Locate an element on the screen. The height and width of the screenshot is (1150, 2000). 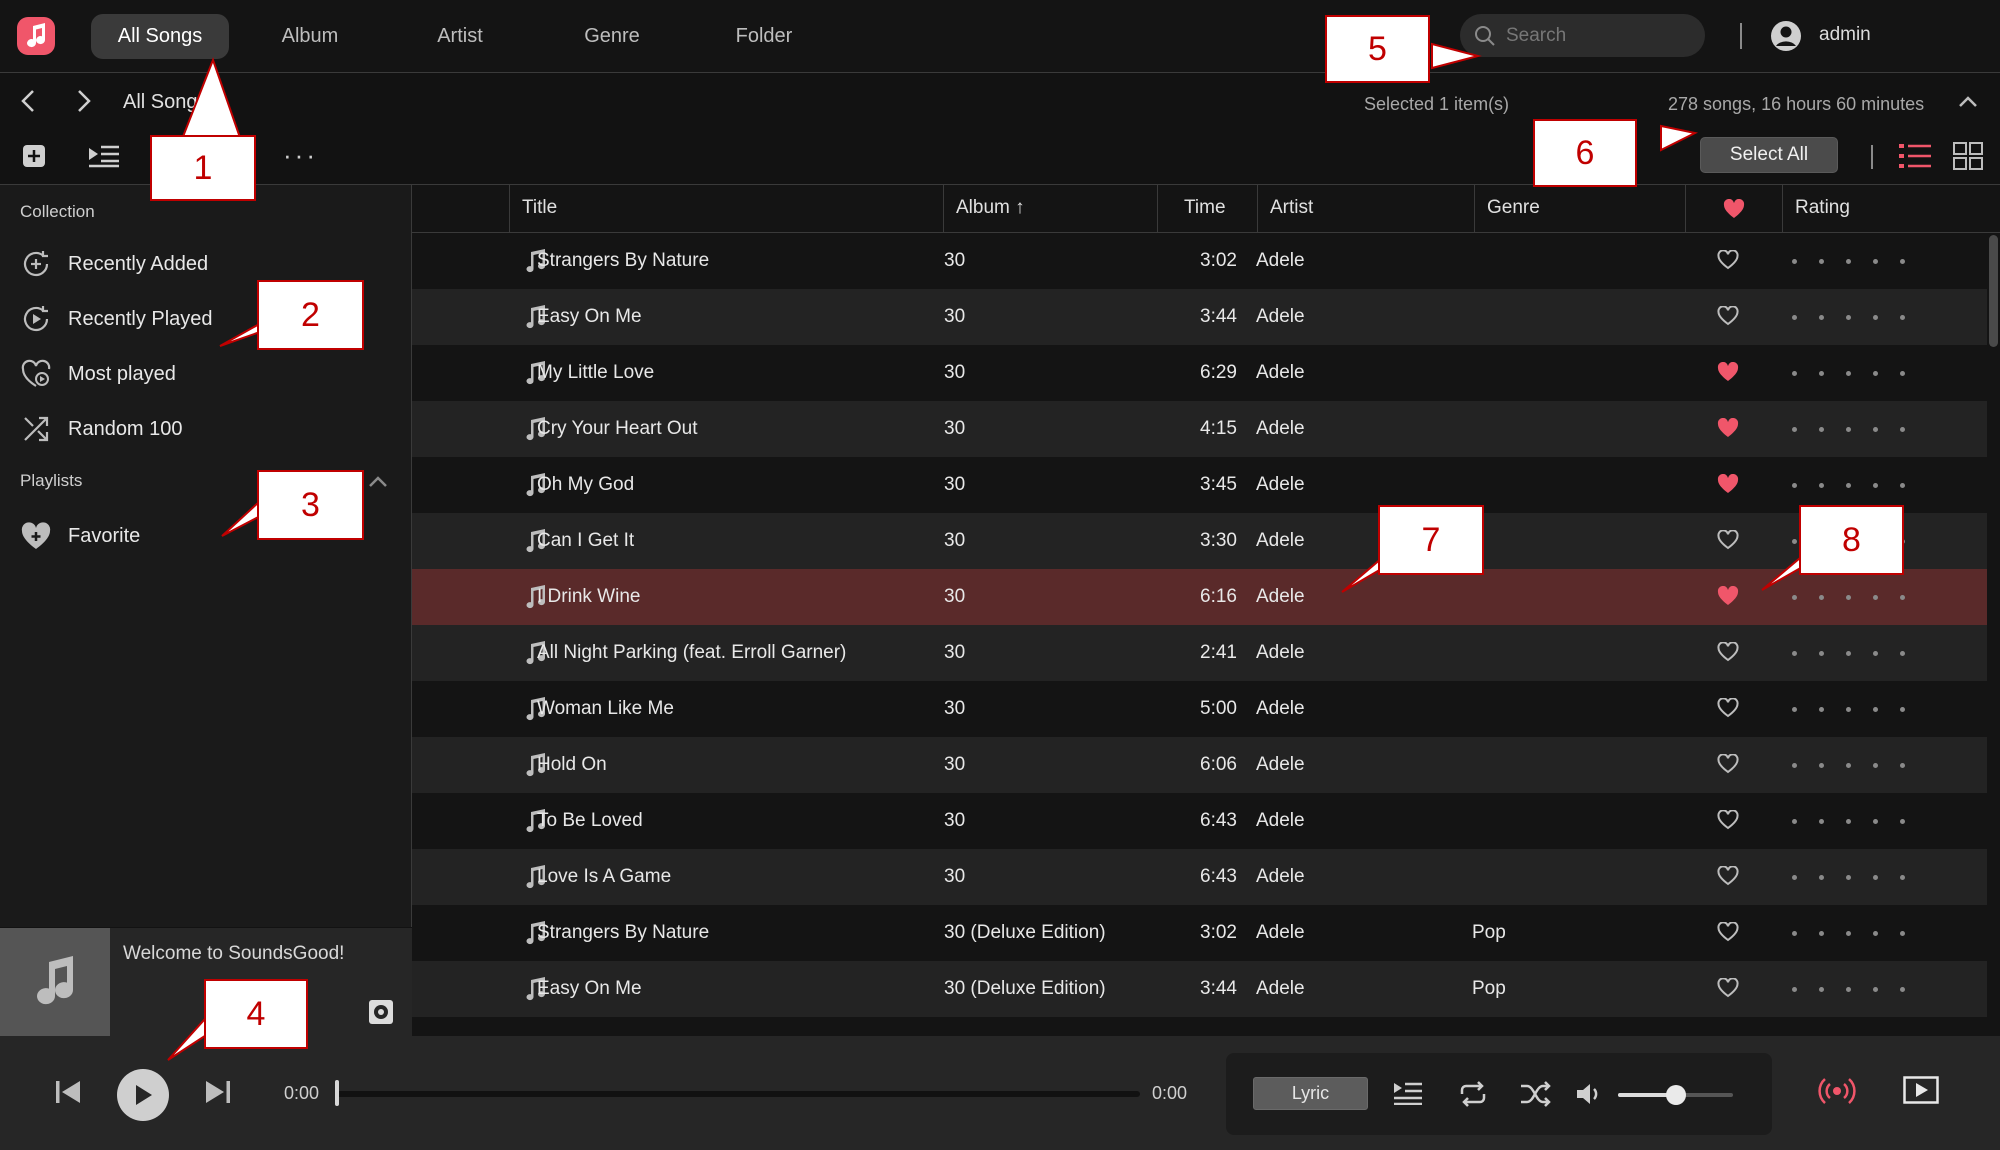
tab-genre: Genre is located at coordinates (612, 36).